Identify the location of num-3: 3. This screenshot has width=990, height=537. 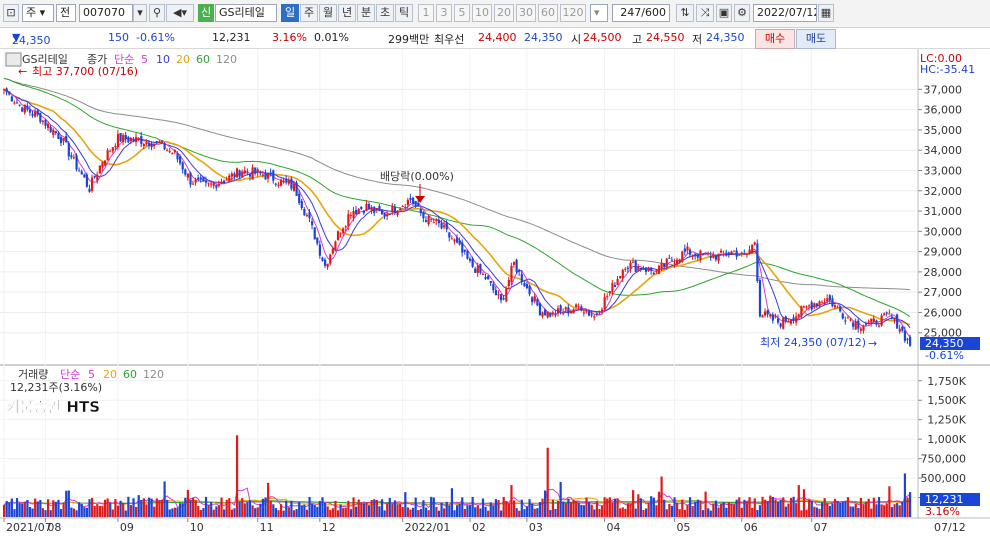
(444, 13).